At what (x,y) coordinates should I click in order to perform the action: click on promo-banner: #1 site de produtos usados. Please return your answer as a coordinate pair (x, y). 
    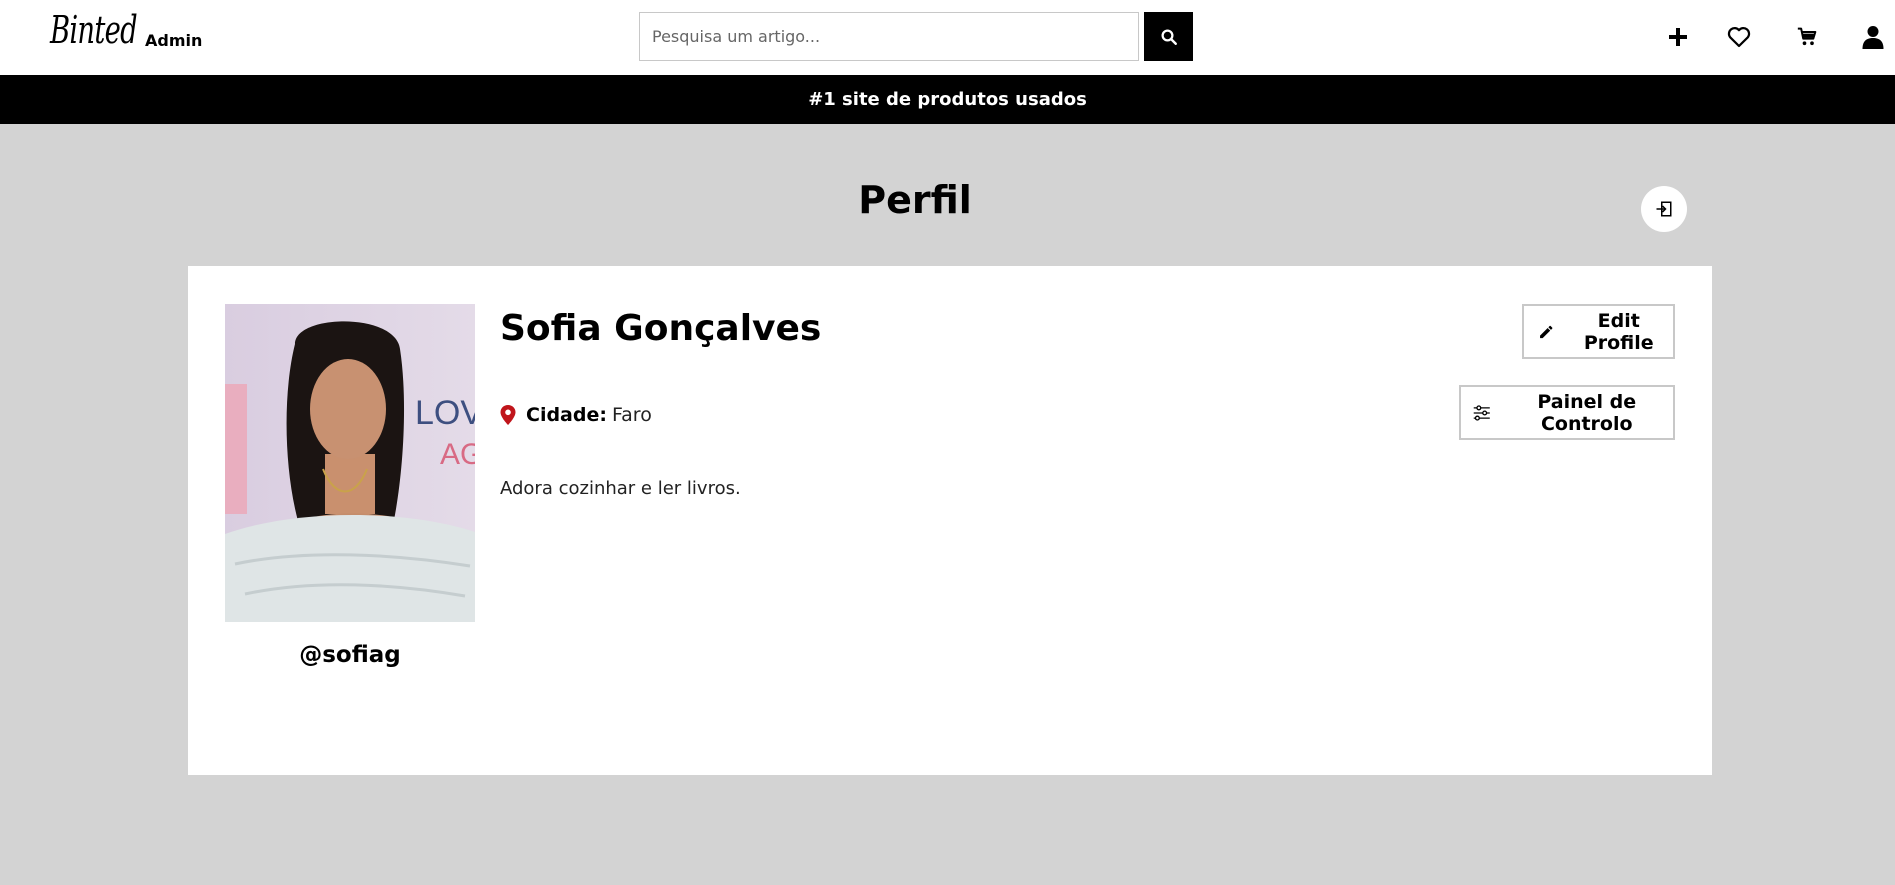
    Looking at the image, I should click on (947, 99).